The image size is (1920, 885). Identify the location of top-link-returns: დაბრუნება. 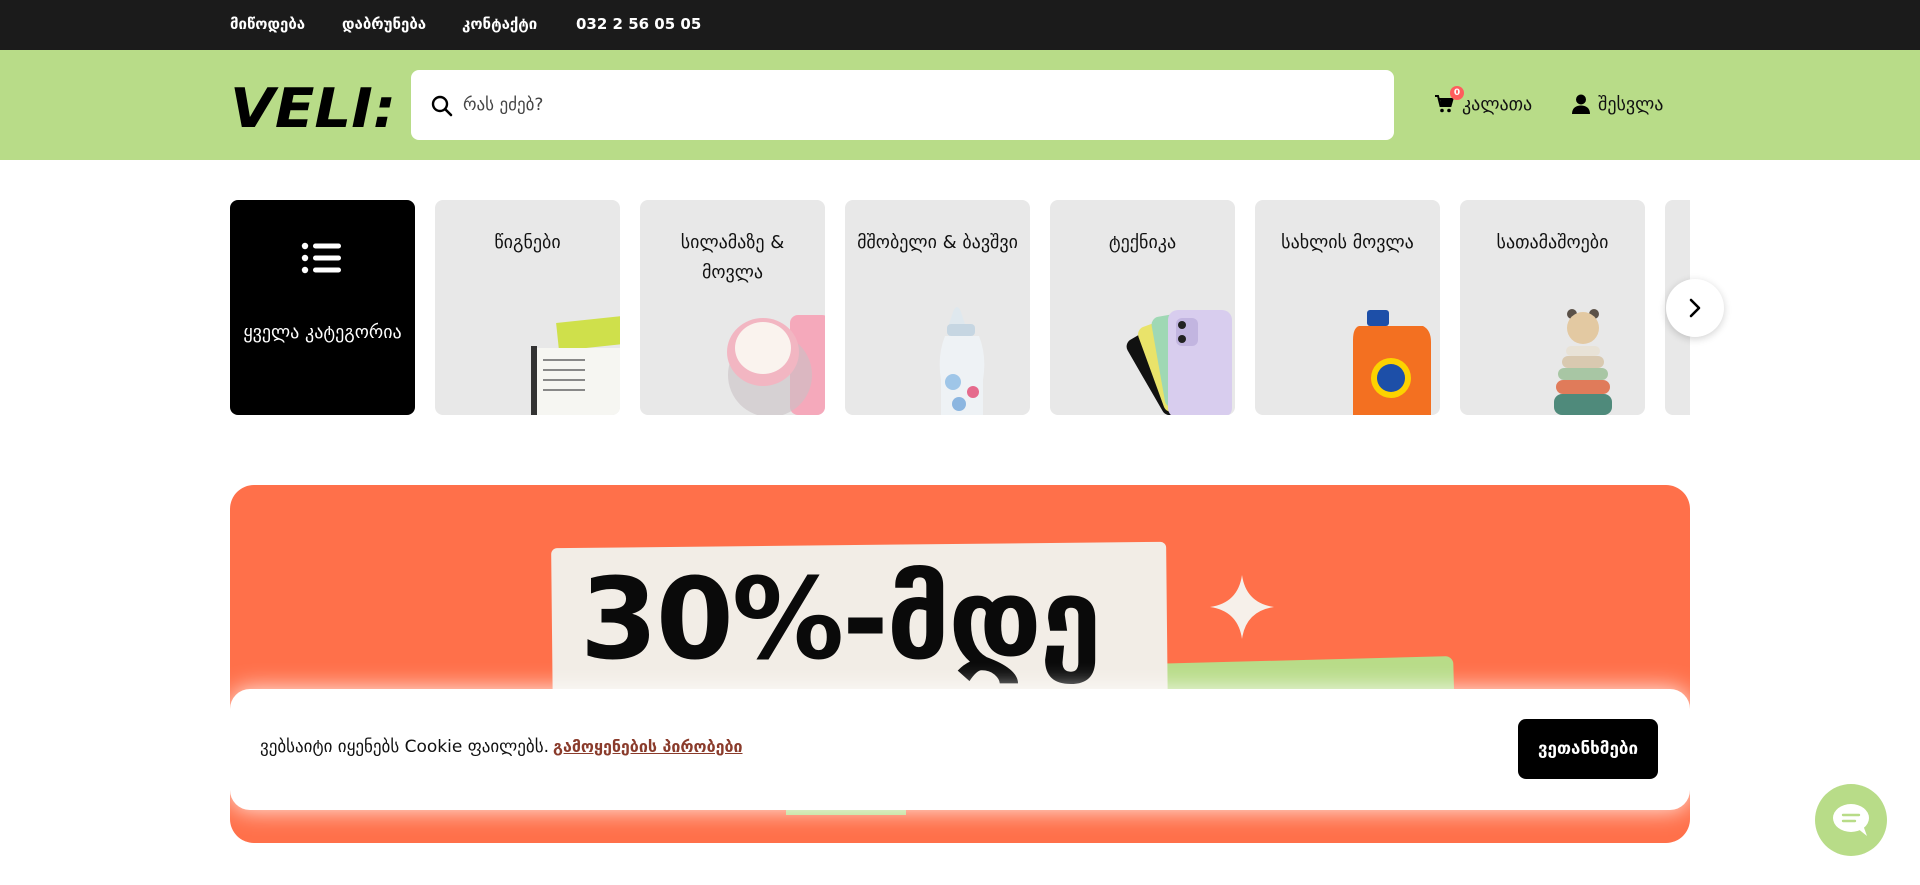
(384, 24).